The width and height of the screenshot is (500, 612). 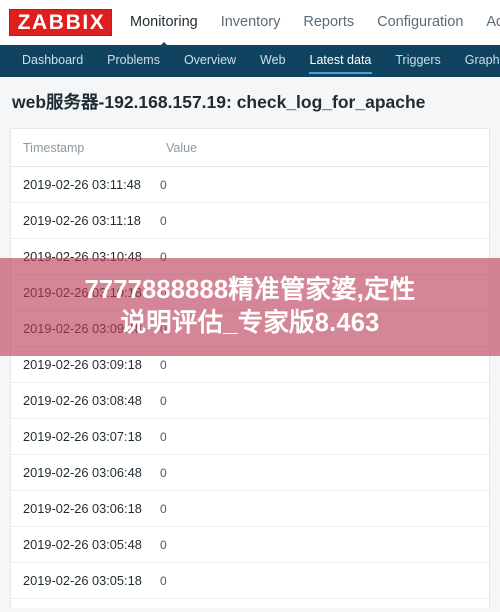 What do you see at coordinates (82, 257) in the screenshot?
I see `cell-timestamp: 2019-02-26 03:10:48` at bounding box center [82, 257].